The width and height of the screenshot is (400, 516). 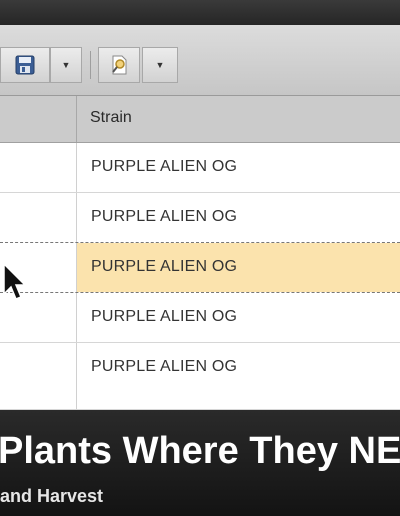 I want to click on window-top-strip, so click(x=200, y=12).